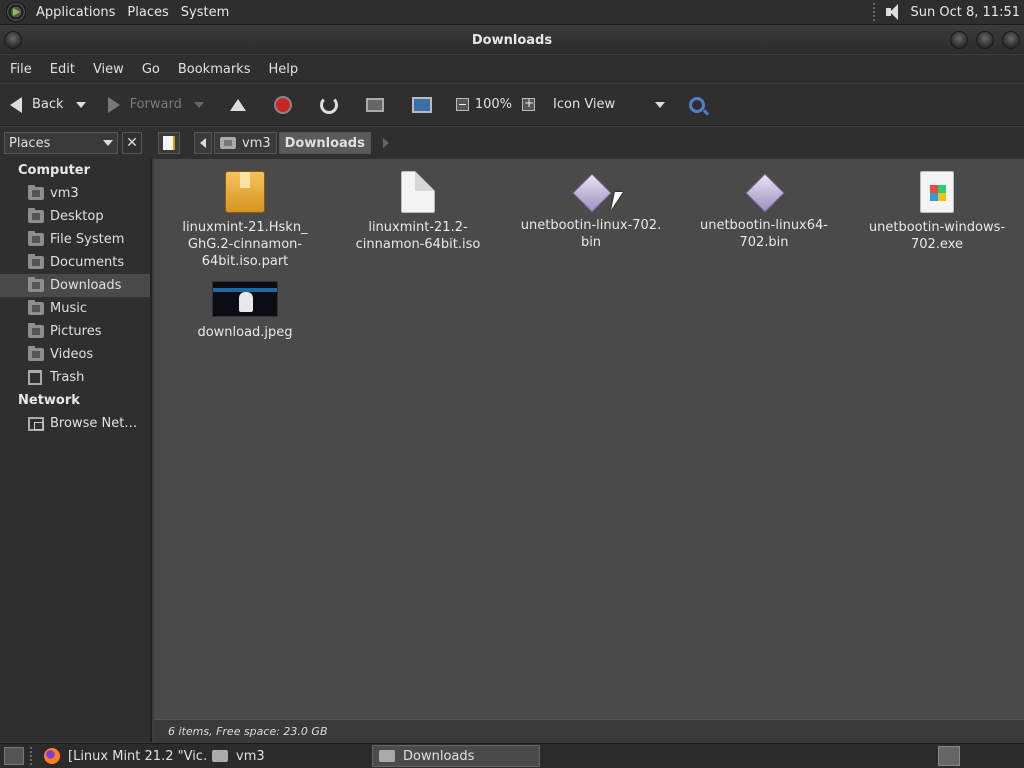 The height and width of the screenshot is (768, 1024). I want to click on sidebar-item-pictures: Pictures, so click(75, 331).